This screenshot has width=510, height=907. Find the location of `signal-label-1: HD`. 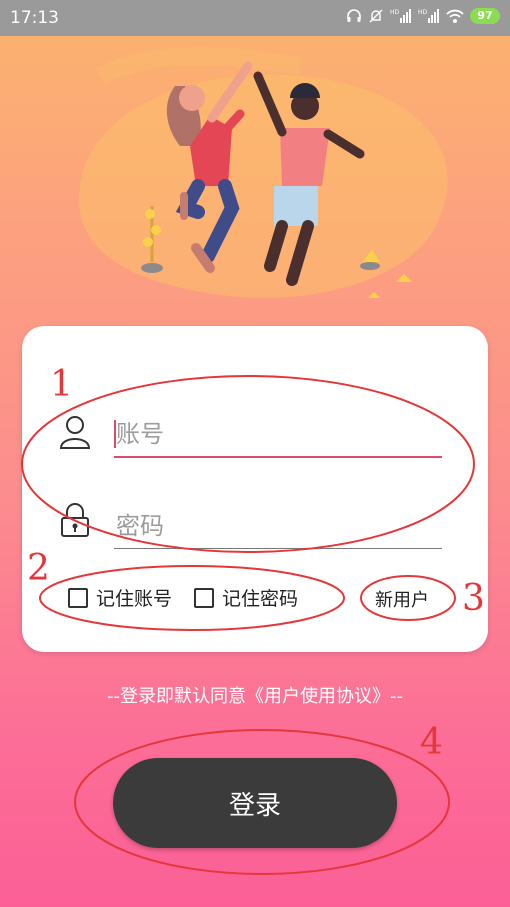

signal-label-1: HD is located at coordinates (395, 12).